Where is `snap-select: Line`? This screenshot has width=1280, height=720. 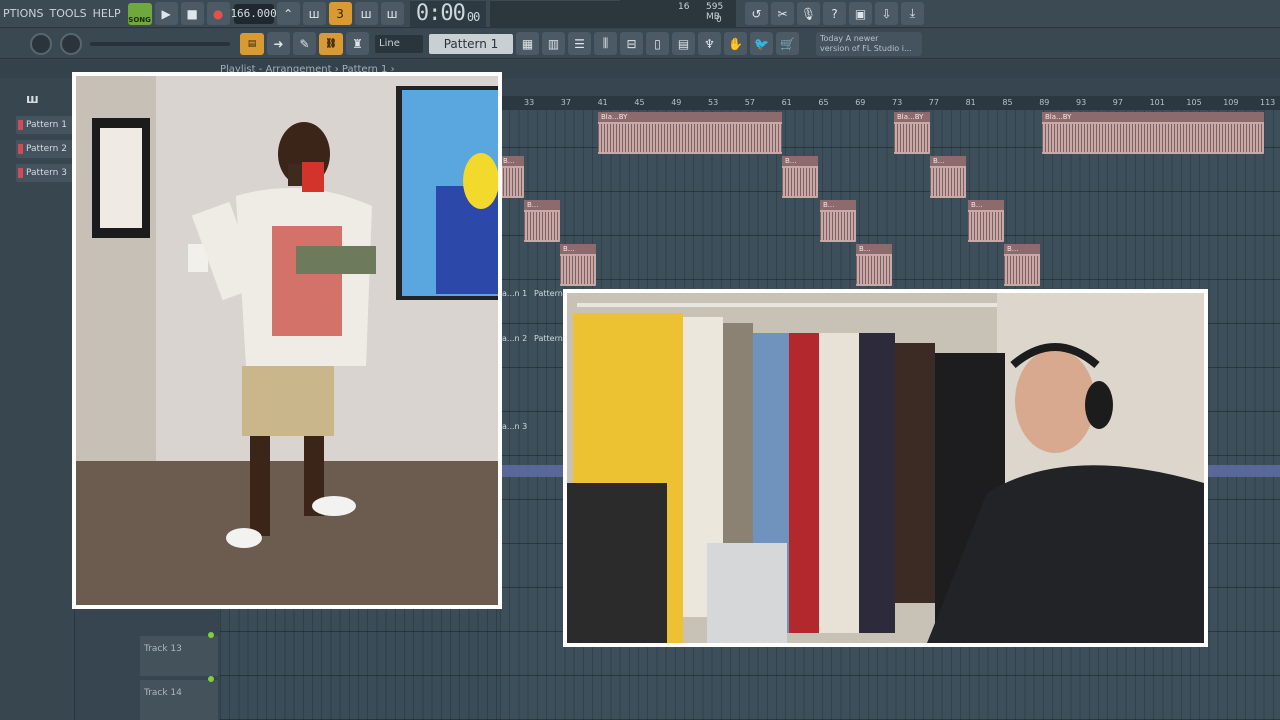
snap-select: Line is located at coordinates (399, 43).